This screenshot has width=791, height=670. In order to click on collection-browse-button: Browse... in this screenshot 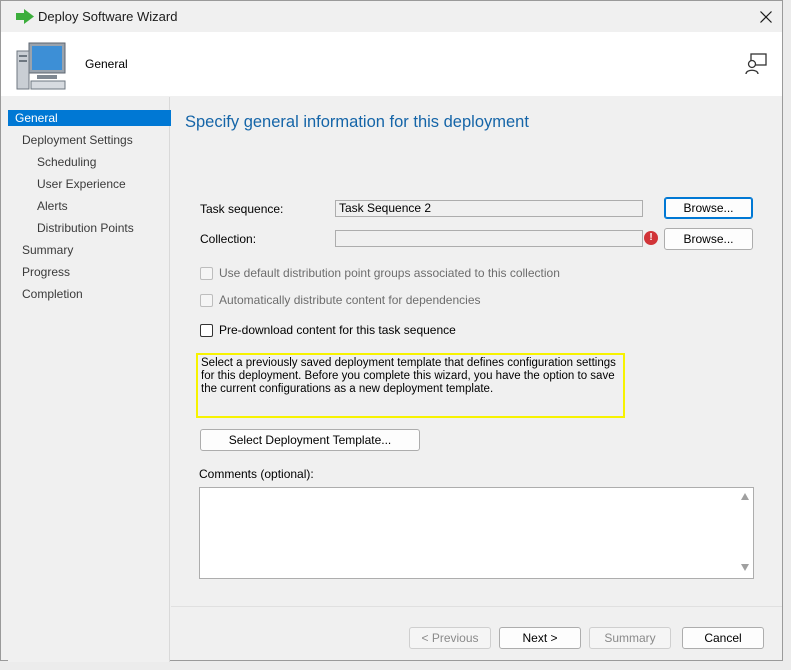, I will do `click(708, 239)`.